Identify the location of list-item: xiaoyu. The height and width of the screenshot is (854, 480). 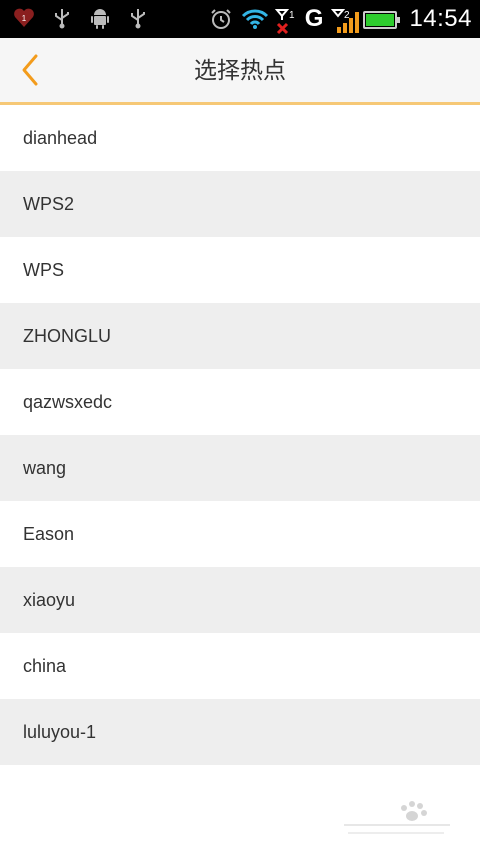
(240, 600).